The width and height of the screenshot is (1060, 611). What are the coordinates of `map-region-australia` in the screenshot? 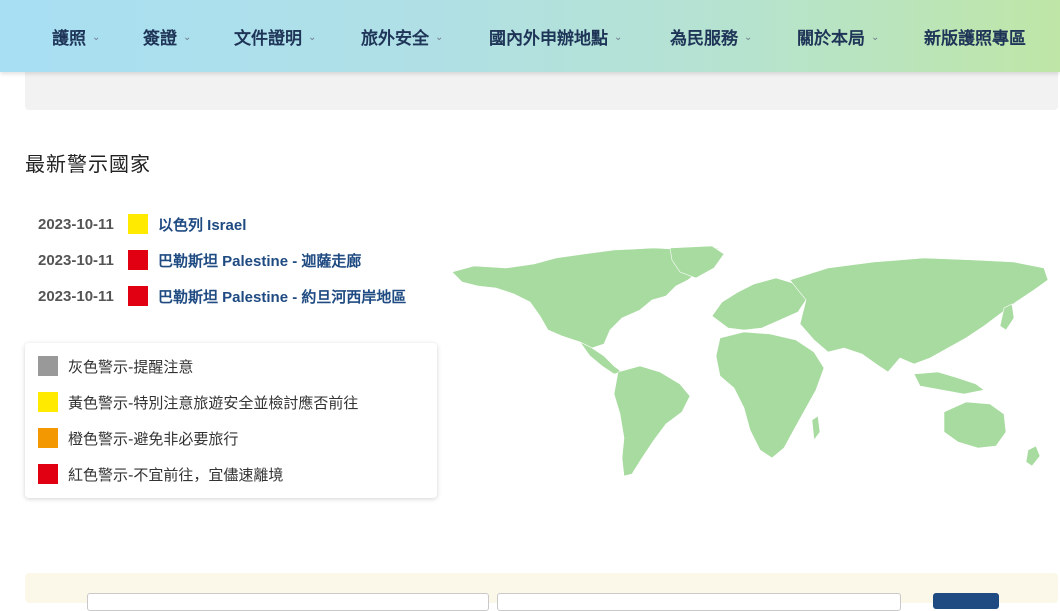 It's located at (975, 425).